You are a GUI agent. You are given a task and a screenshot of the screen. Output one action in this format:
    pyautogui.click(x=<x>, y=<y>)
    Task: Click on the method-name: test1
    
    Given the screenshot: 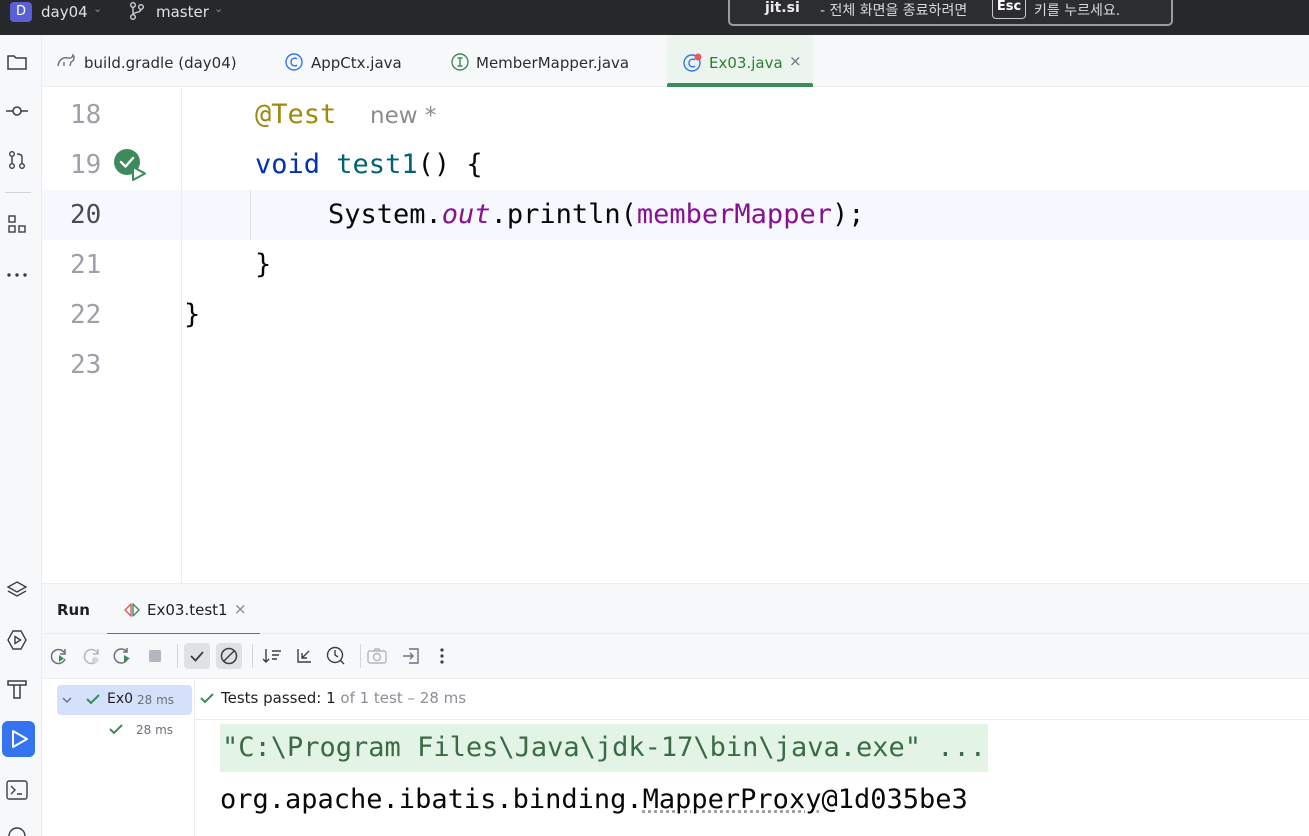 What is the action you would take?
    pyautogui.click(x=376, y=164)
    